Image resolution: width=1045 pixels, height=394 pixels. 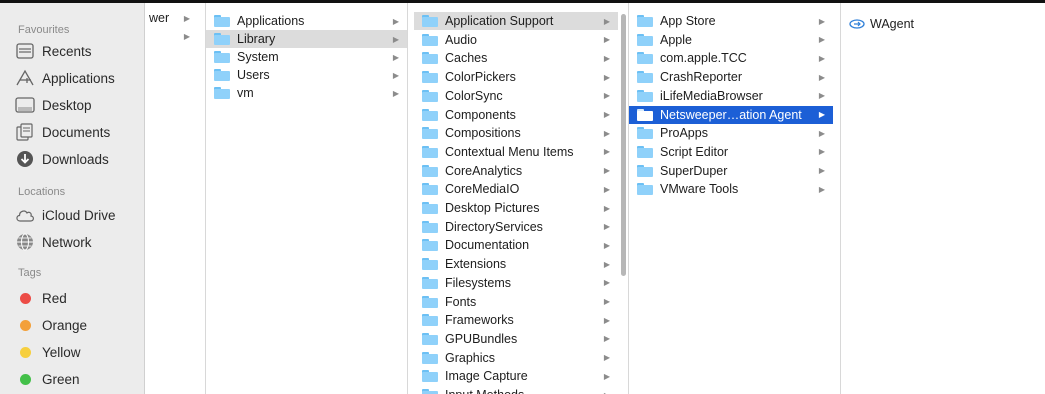 I want to click on list-item: SuperDuper ▶, so click(x=731, y=171).